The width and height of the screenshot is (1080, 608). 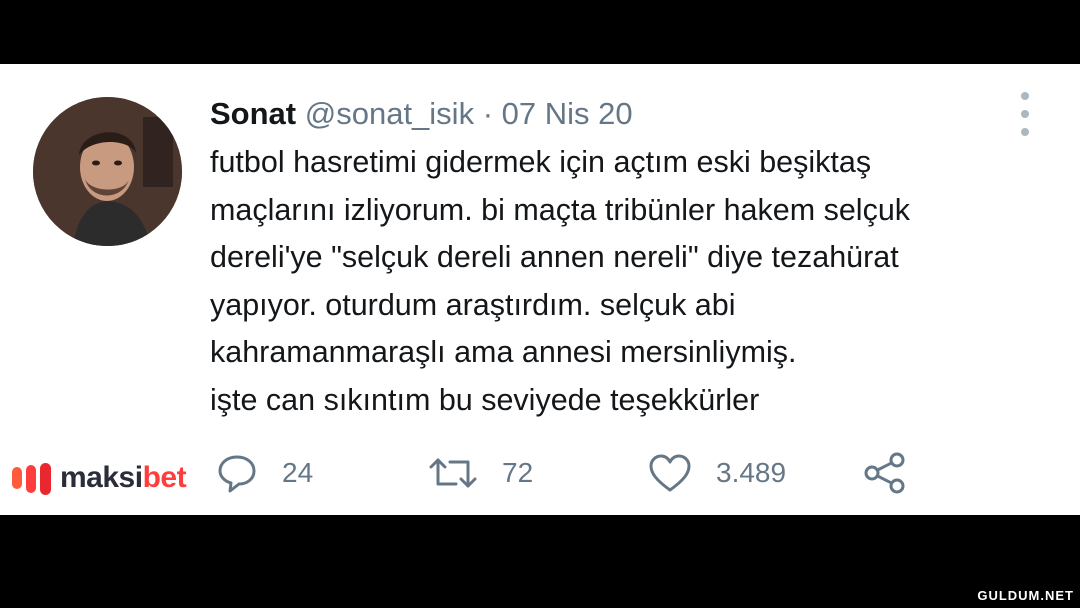 I want to click on like-icon, so click(x=670, y=473).